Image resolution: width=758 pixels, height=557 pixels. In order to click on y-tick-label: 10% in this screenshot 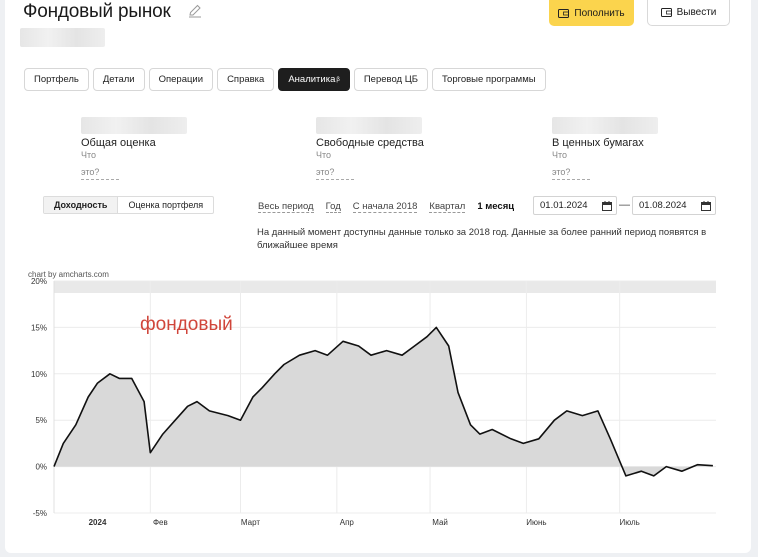, I will do `click(39, 374)`.